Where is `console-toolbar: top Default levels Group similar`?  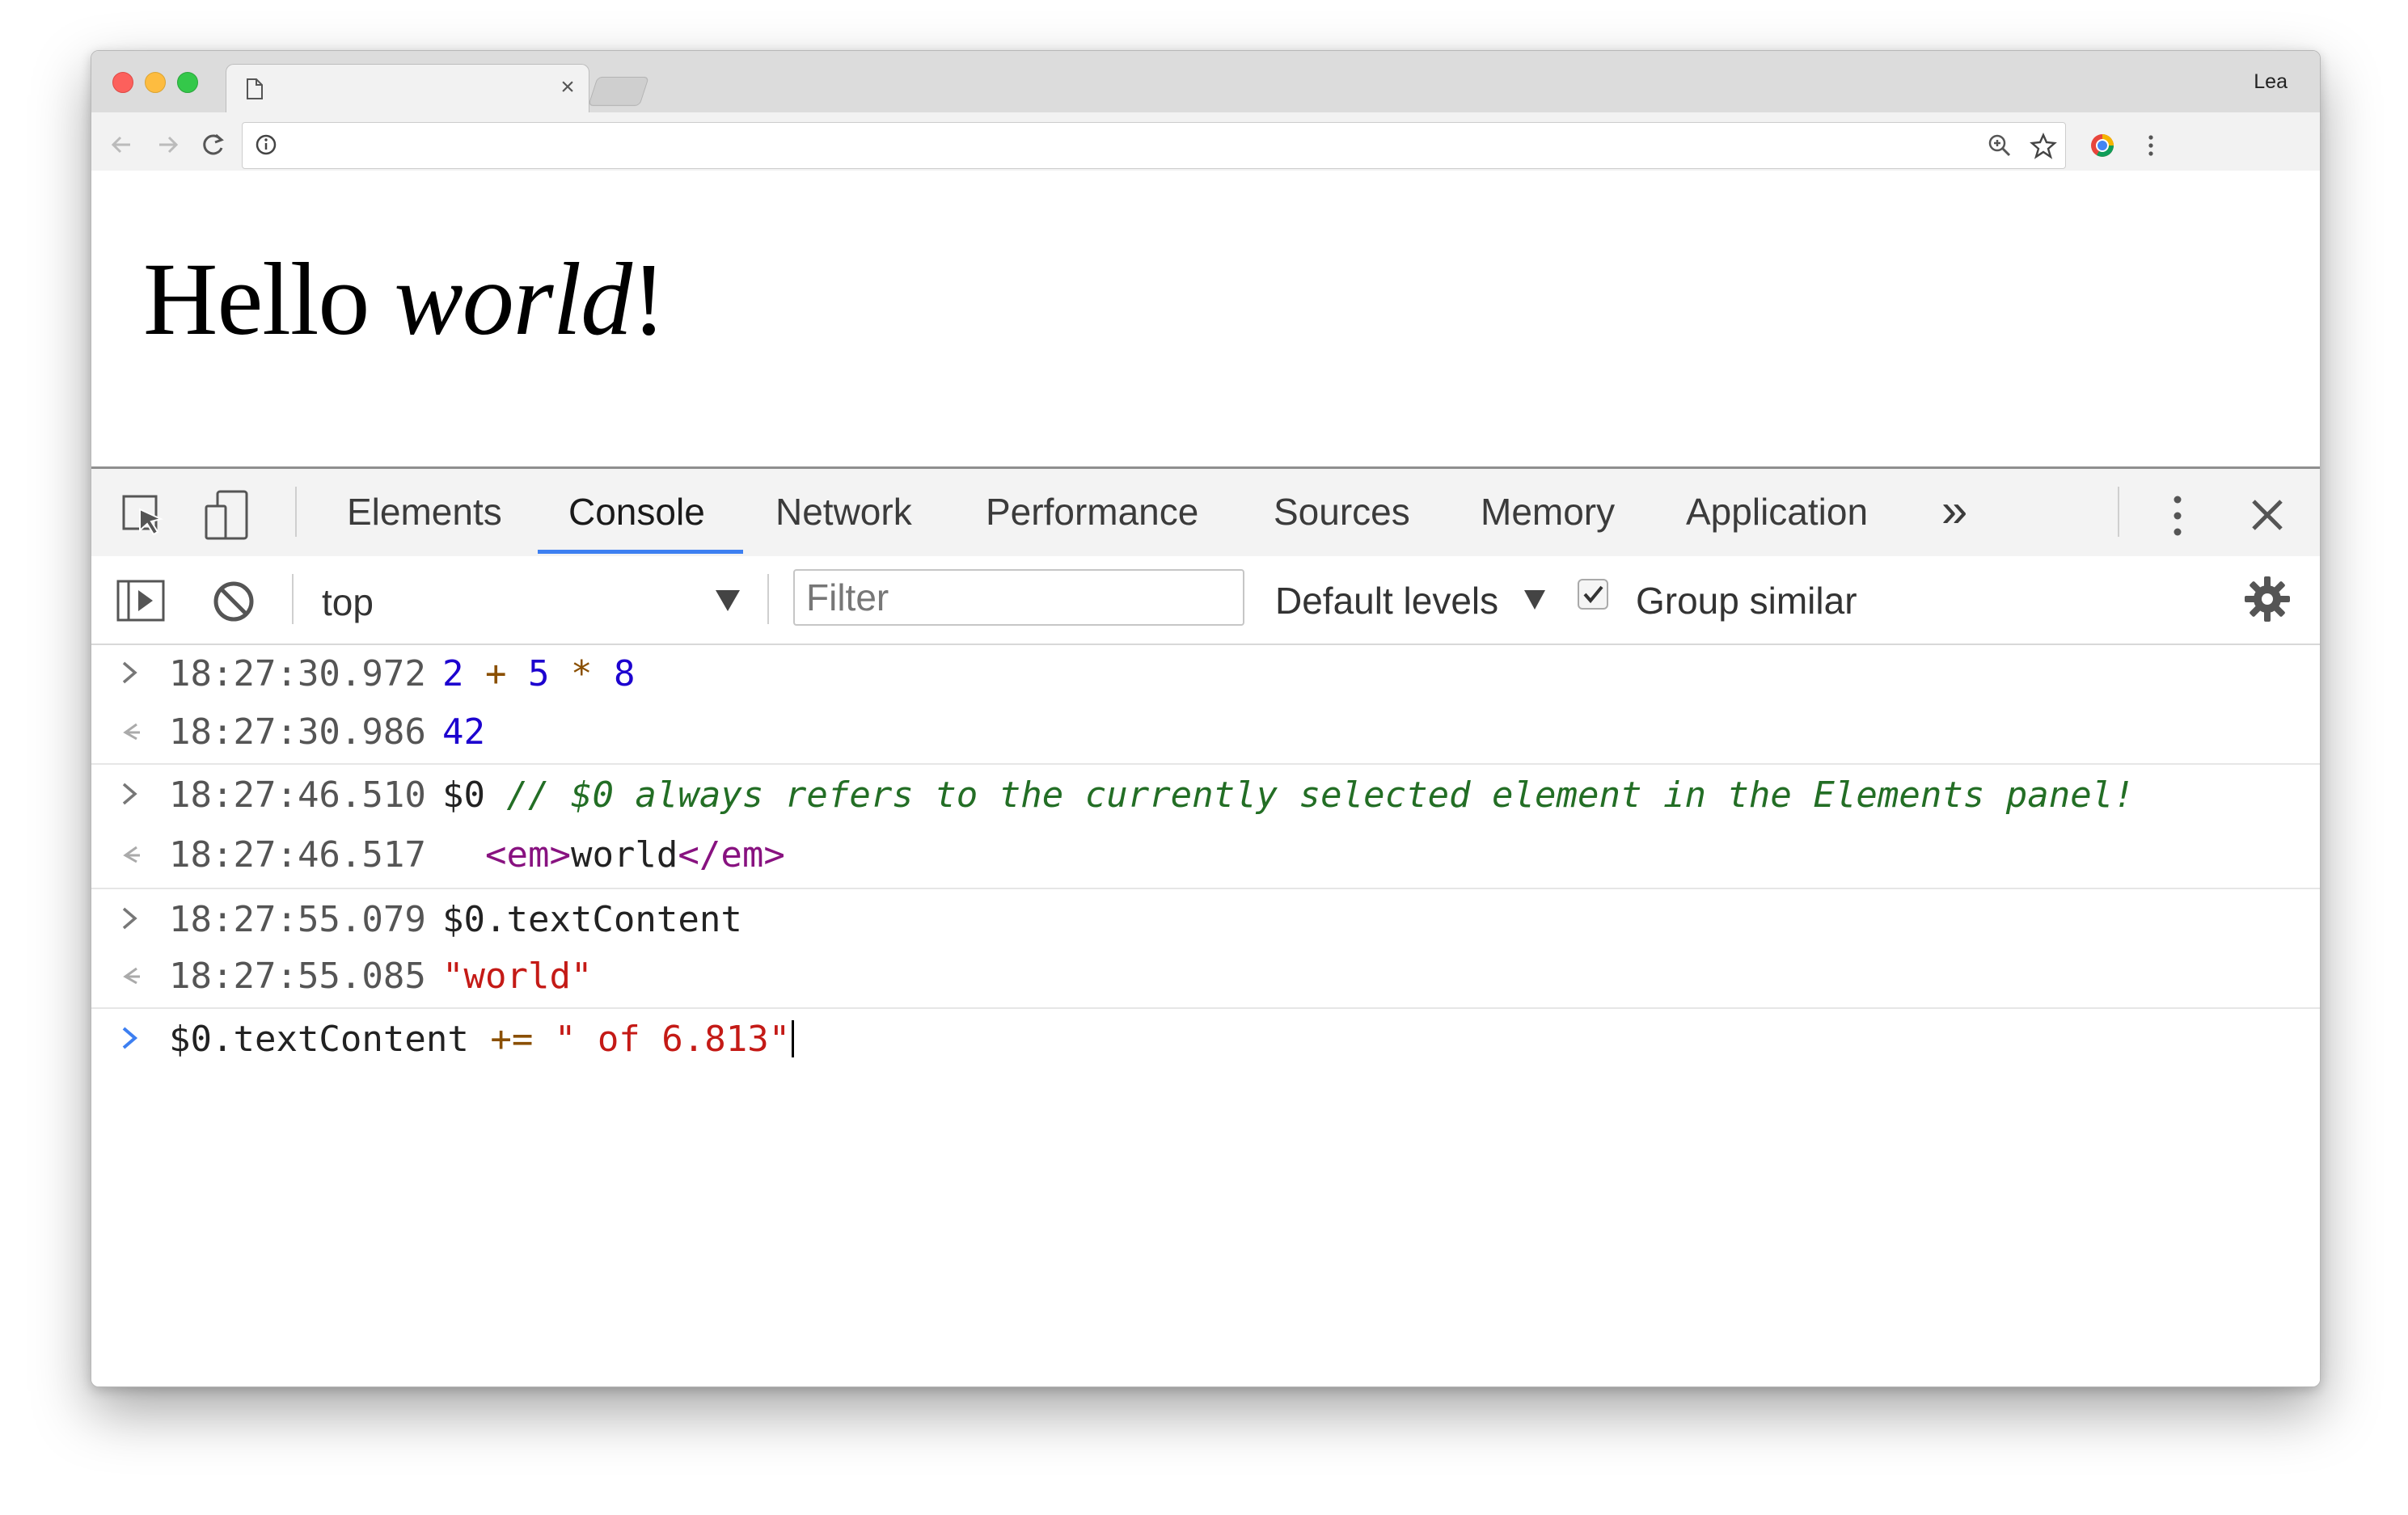
console-toolbar: top Default levels Group similar is located at coordinates (1205, 600).